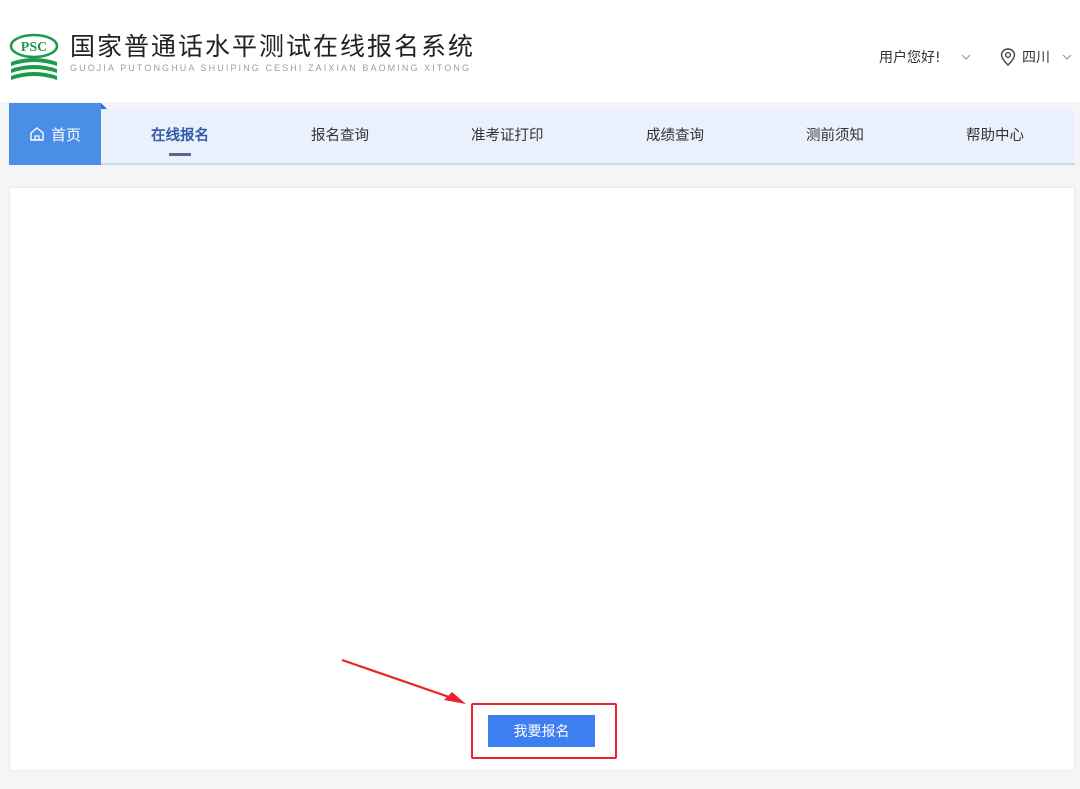  What do you see at coordinates (65, 134) in the screenshot?
I see `nav-home-label: 首页` at bounding box center [65, 134].